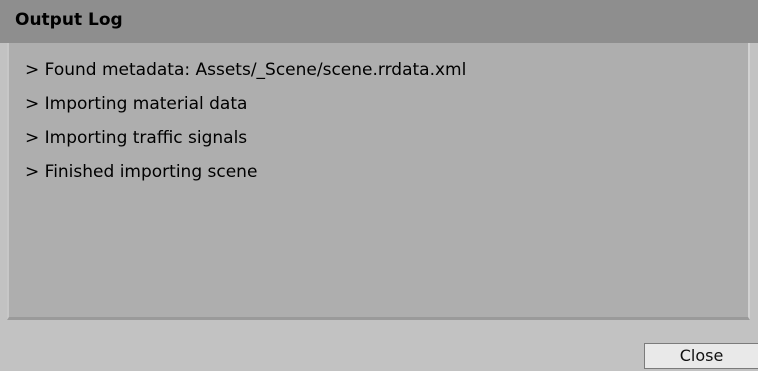 The width and height of the screenshot is (758, 371). I want to click on log-line: > Importing traffic signals, so click(136, 138).